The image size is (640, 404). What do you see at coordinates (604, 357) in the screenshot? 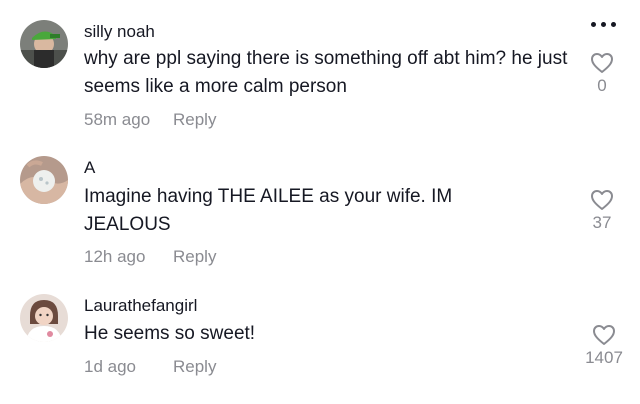
I see `like-count: 1407` at bounding box center [604, 357].